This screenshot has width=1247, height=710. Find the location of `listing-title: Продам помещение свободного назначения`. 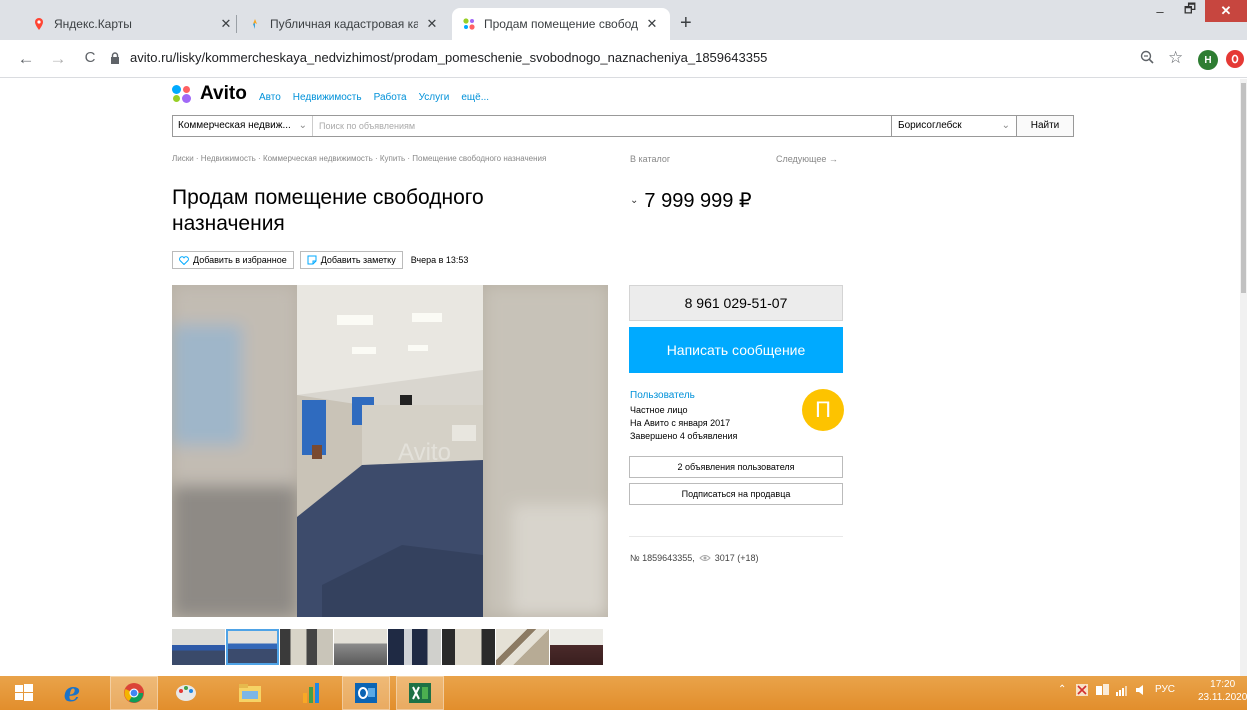

listing-title: Продам помещение свободного назначения is located at coordinates (328, 210).